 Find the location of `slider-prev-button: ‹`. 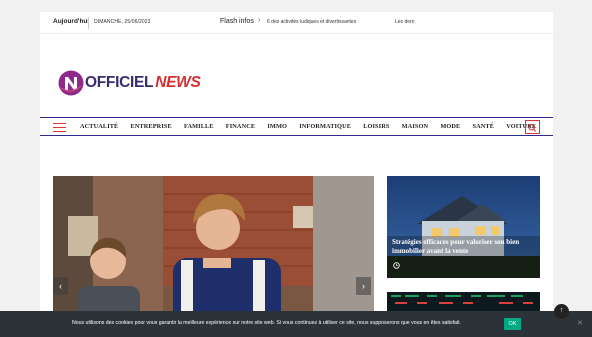

slider-prev-button: ‹ is located at coordinates (60, 286).